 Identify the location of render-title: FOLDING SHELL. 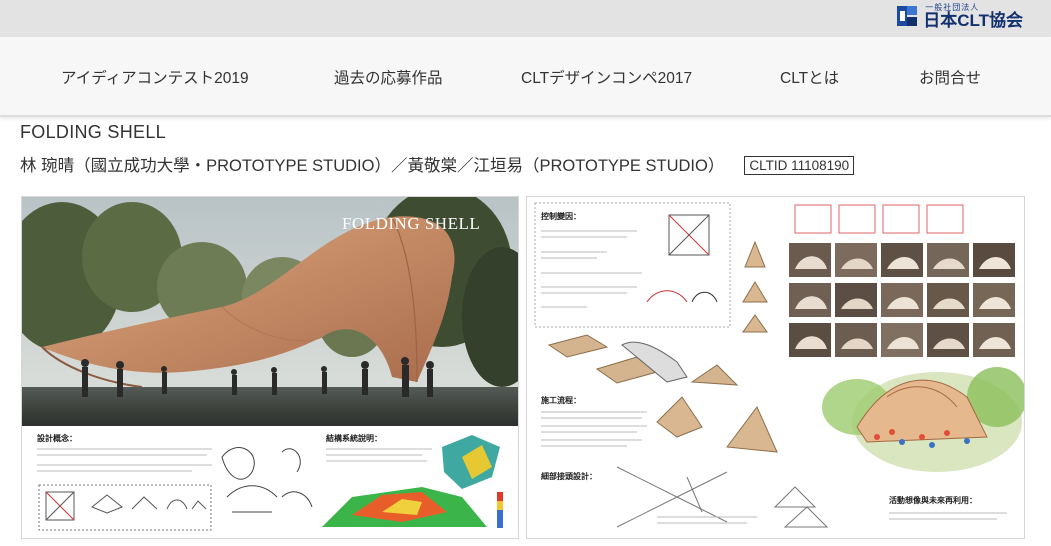
(411, 223).